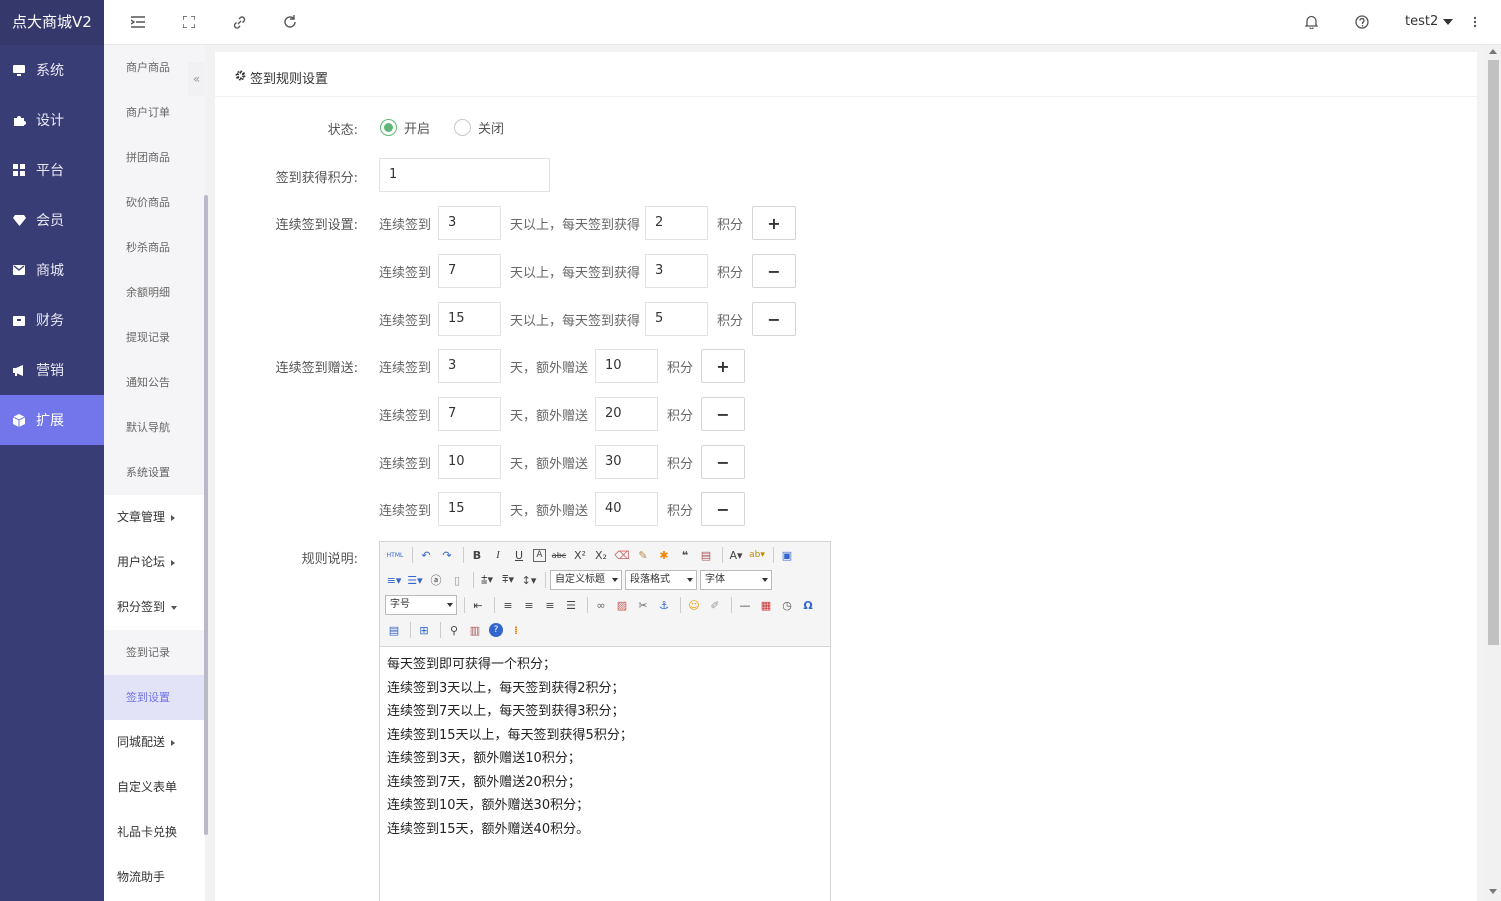  I want to click on font-family-select: 字体, so click(736, 580).